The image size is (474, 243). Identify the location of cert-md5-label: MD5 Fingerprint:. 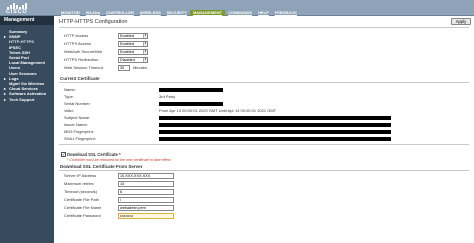
(79, 131).